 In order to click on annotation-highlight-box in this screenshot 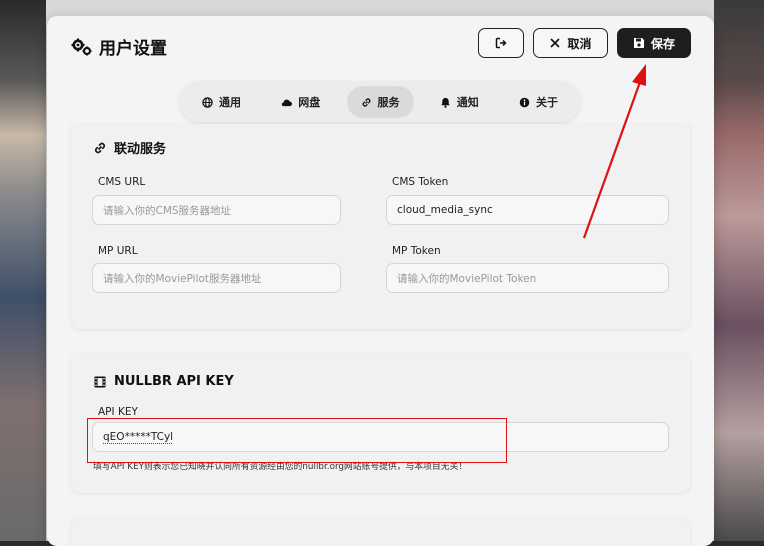, I will do `click(297, 440)`.